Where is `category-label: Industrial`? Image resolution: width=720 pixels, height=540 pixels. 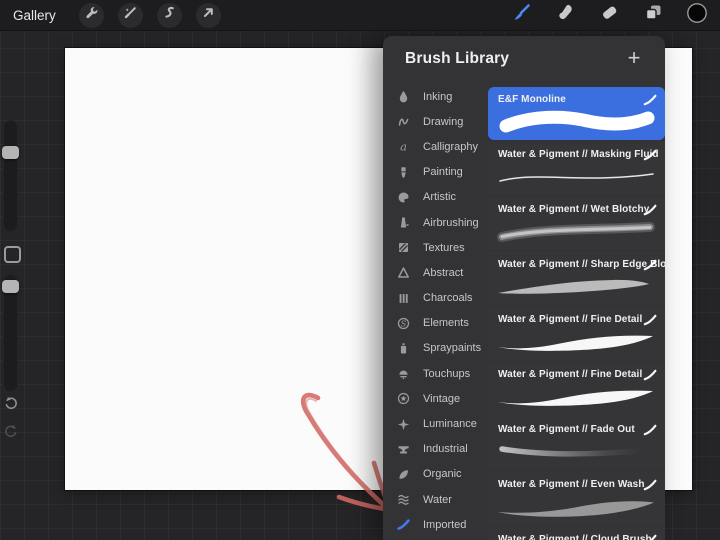 category-label: Industrial is located at coordinates (445, 449).